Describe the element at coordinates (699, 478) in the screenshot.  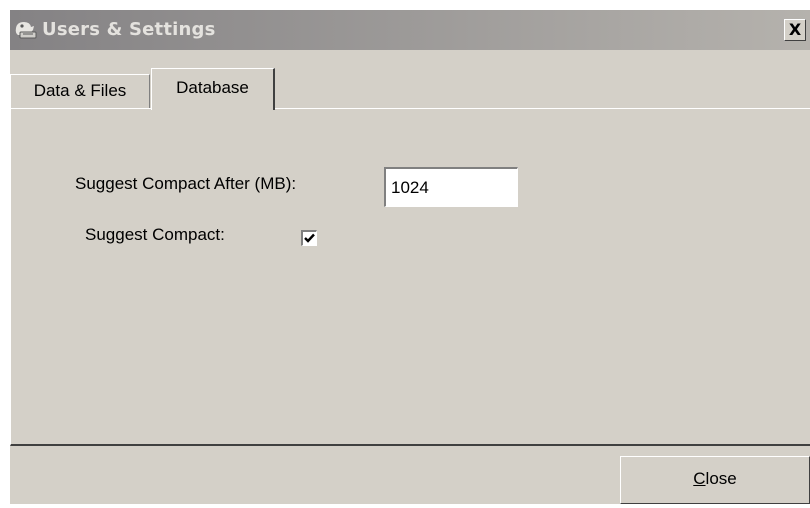
I see `close-mnemonic: C` at that location.